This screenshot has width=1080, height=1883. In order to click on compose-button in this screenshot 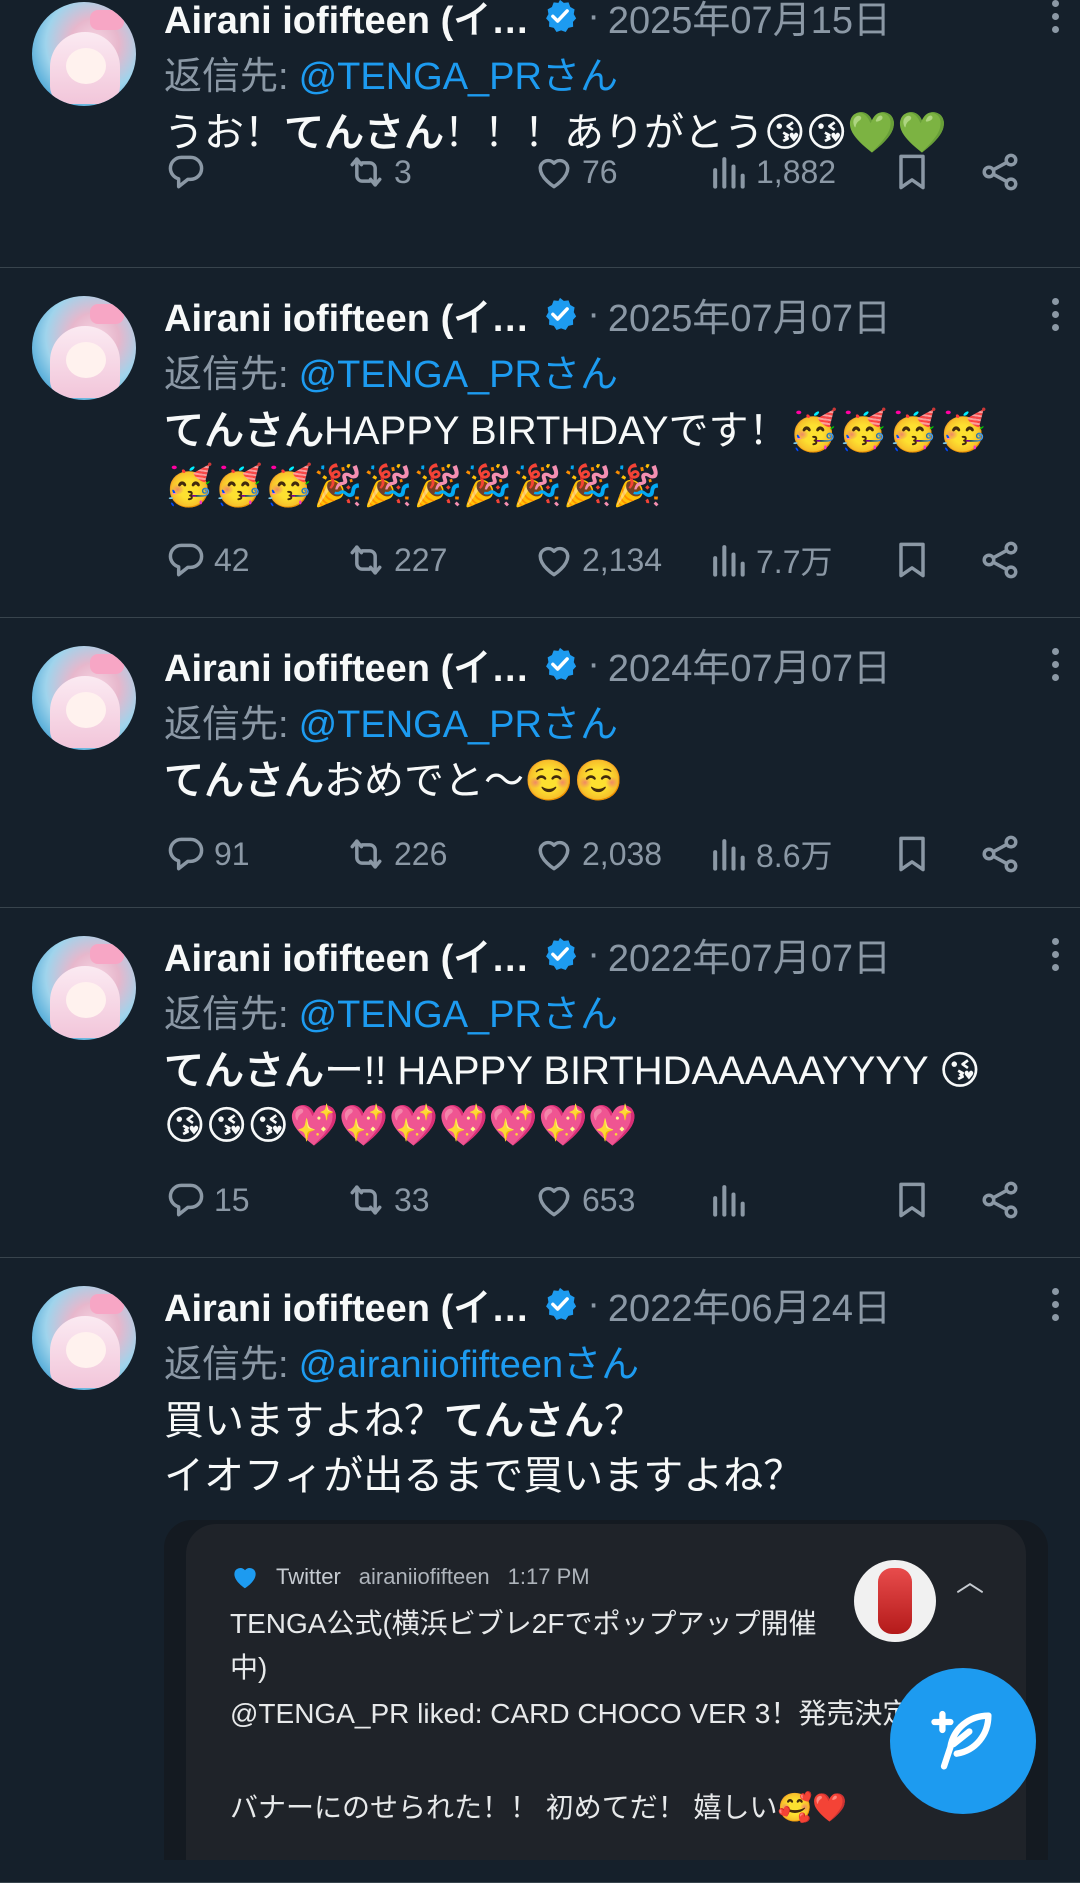, I will do `click(963, 1741)`.